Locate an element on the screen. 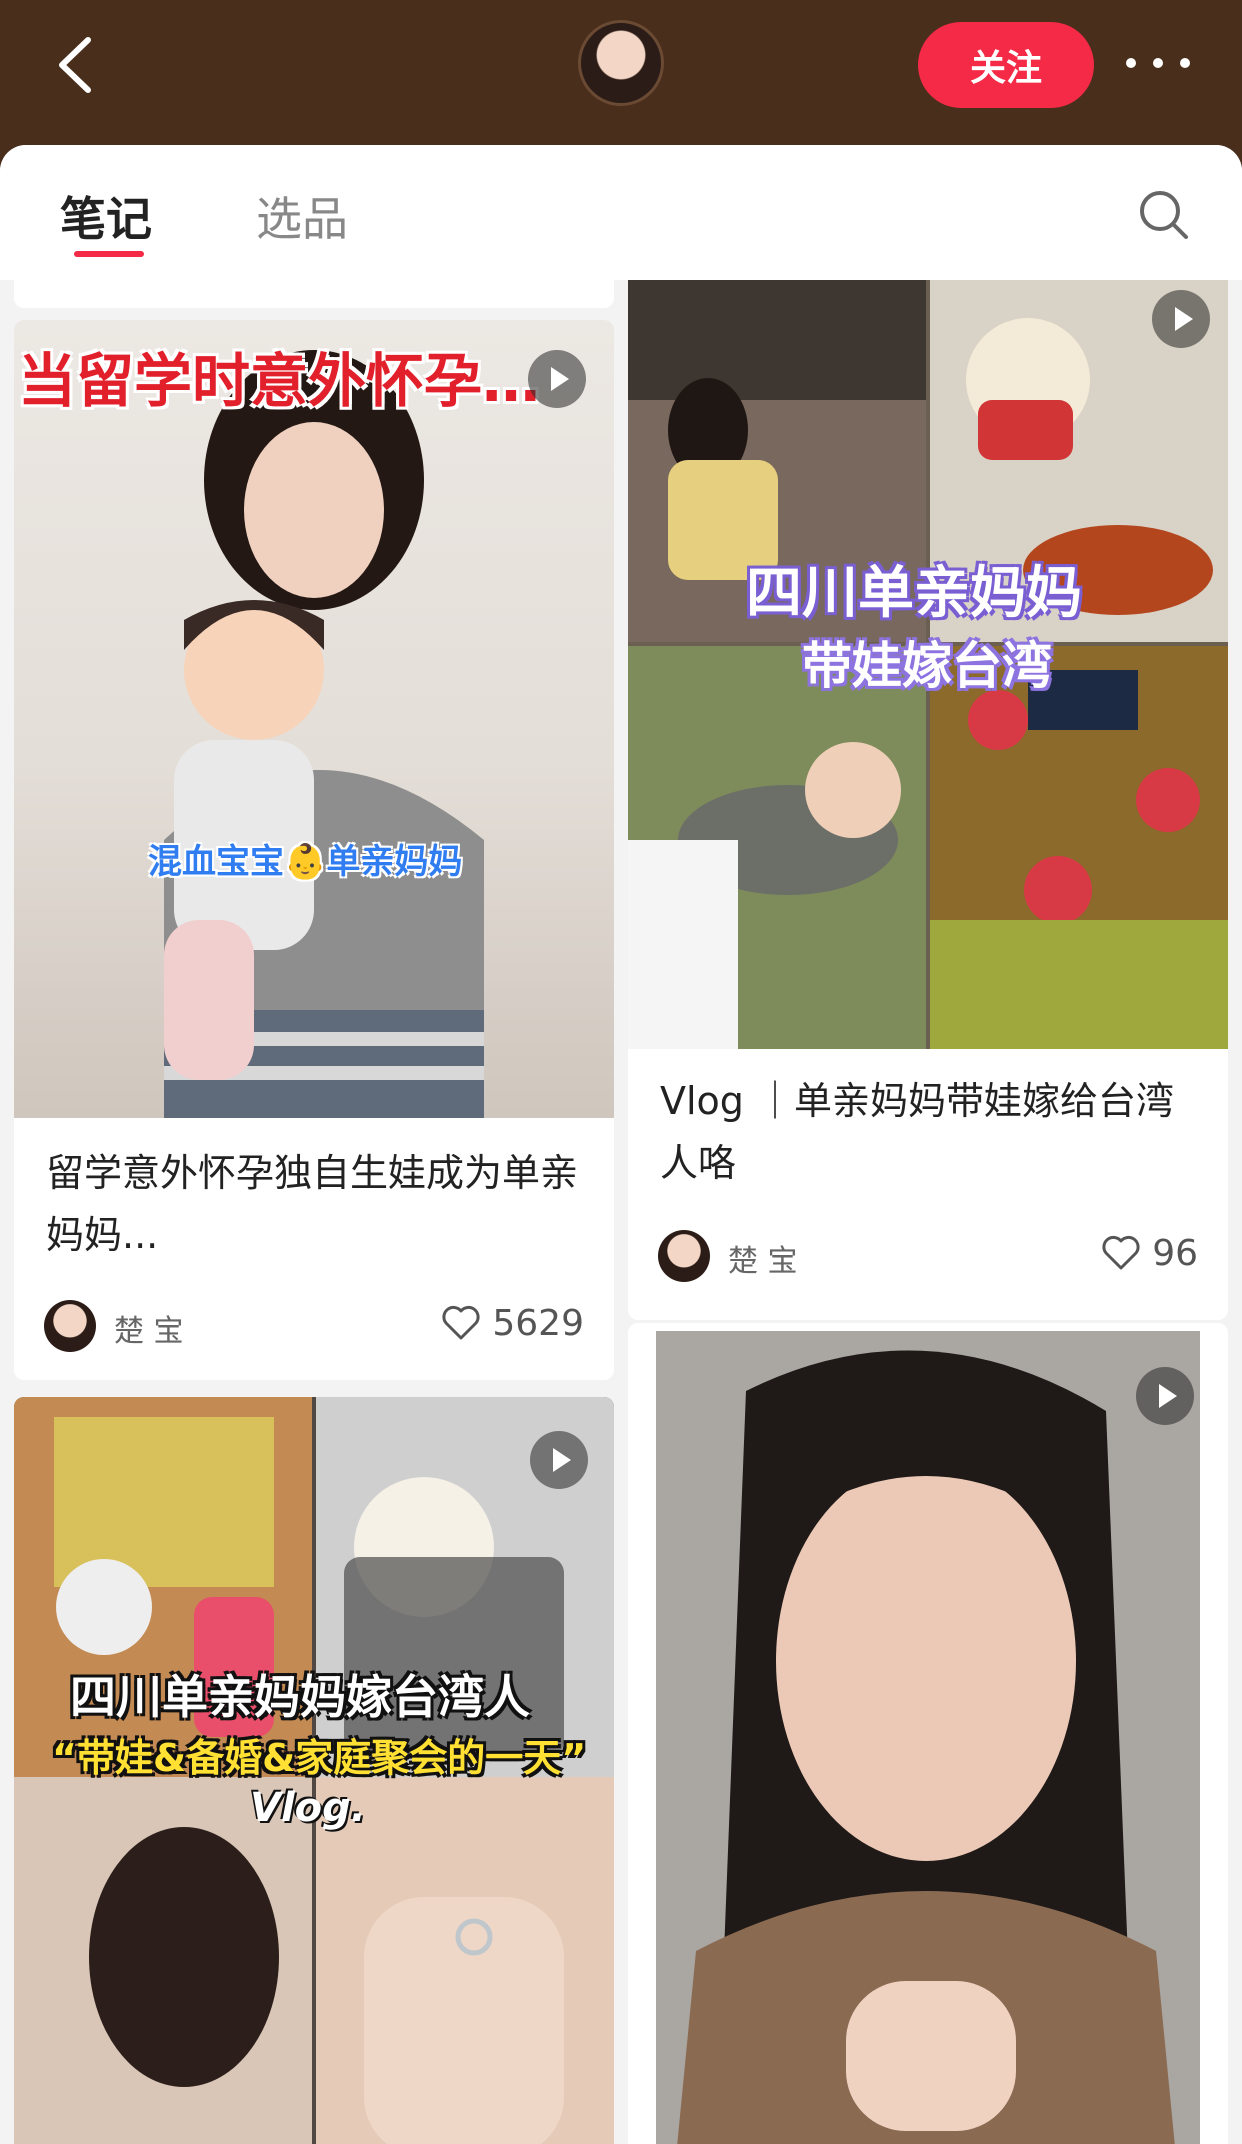 Image resolution: width=1242 pixels, height=2144 pixels. like-count: 96 is located at coordinates (1175, 1253).